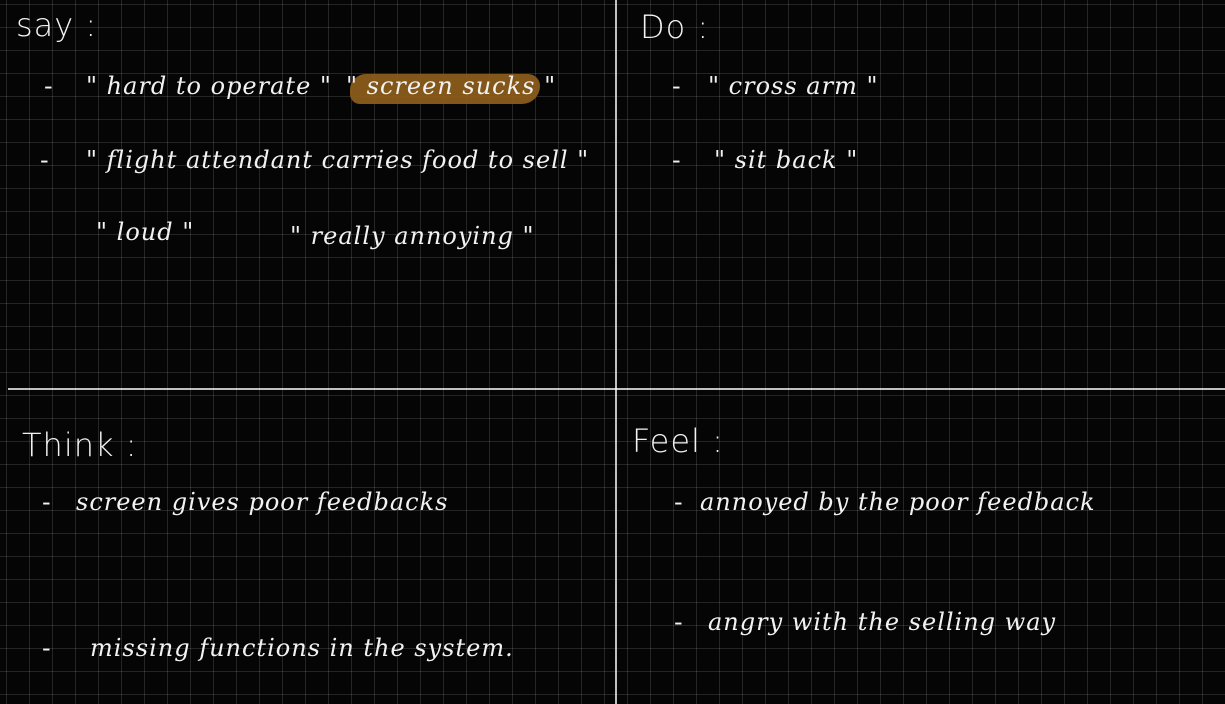 Image resolution: width=1225 pixels, height=704 pixels. What do you see at coordinates (786, 160) in the screenshot?
I see `do-note-sit-back: " sit back "` at bounding box center [786, 160].